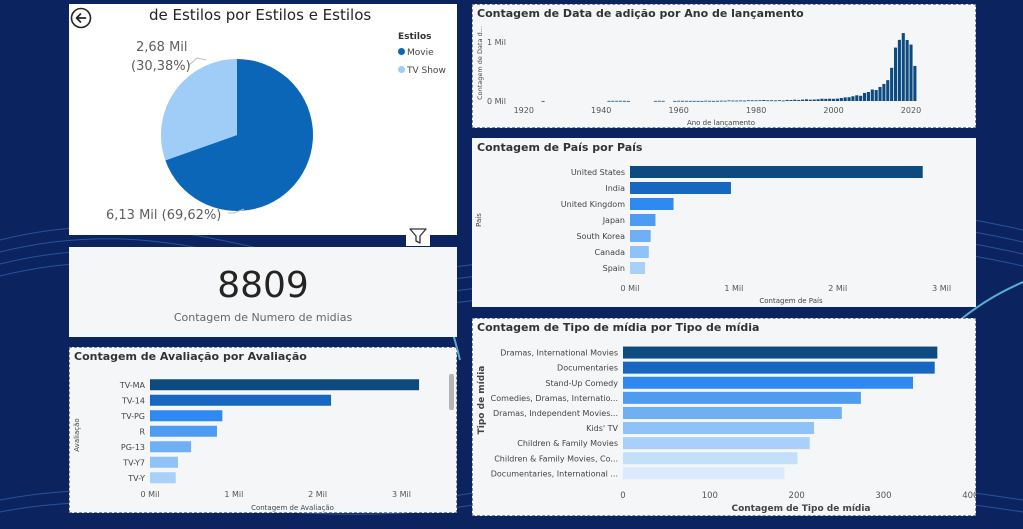  What do you see at coordinates (797, 496) in the screenshot?
I see `genre-tick-label: 200` at bounding box center [797, 496].